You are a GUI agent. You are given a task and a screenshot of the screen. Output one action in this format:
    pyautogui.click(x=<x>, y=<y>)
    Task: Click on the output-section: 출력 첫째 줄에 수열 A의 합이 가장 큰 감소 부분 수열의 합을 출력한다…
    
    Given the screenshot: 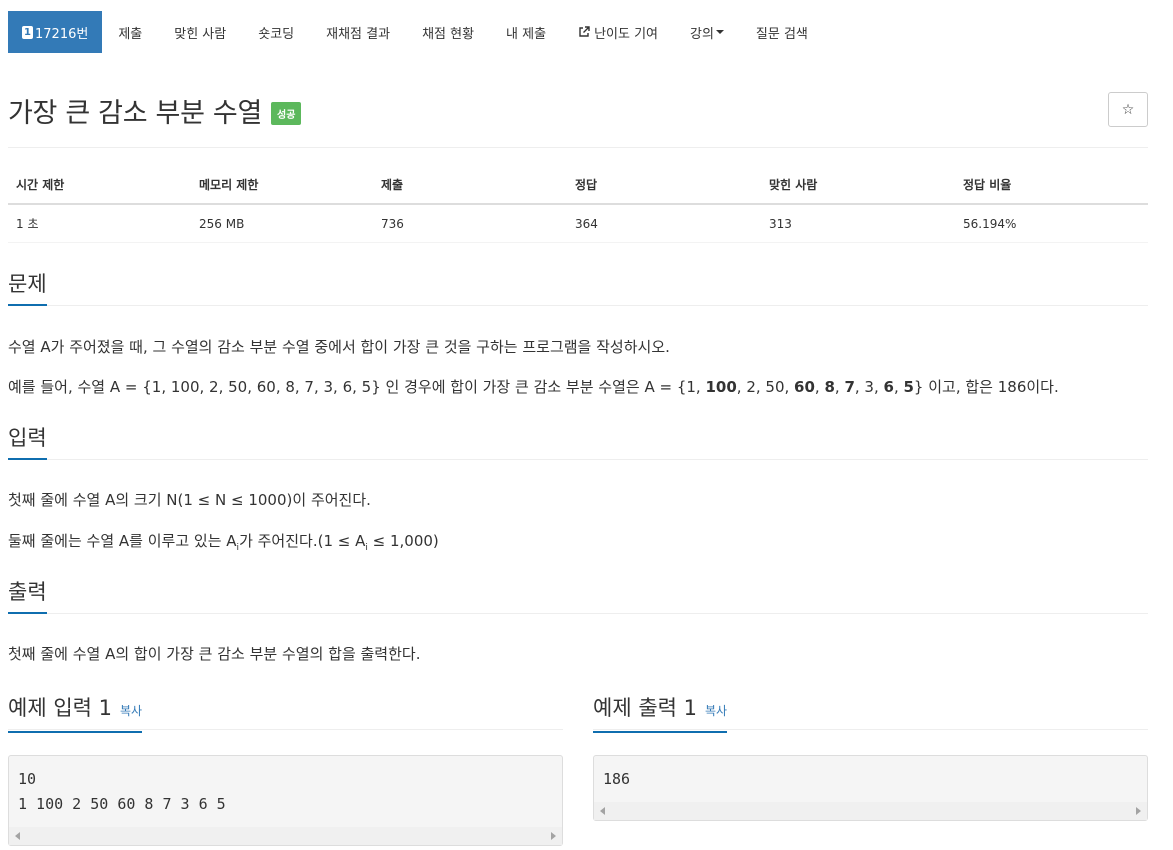 What is the action you would take?
    pyautogui.click(x=578, y=619)
    